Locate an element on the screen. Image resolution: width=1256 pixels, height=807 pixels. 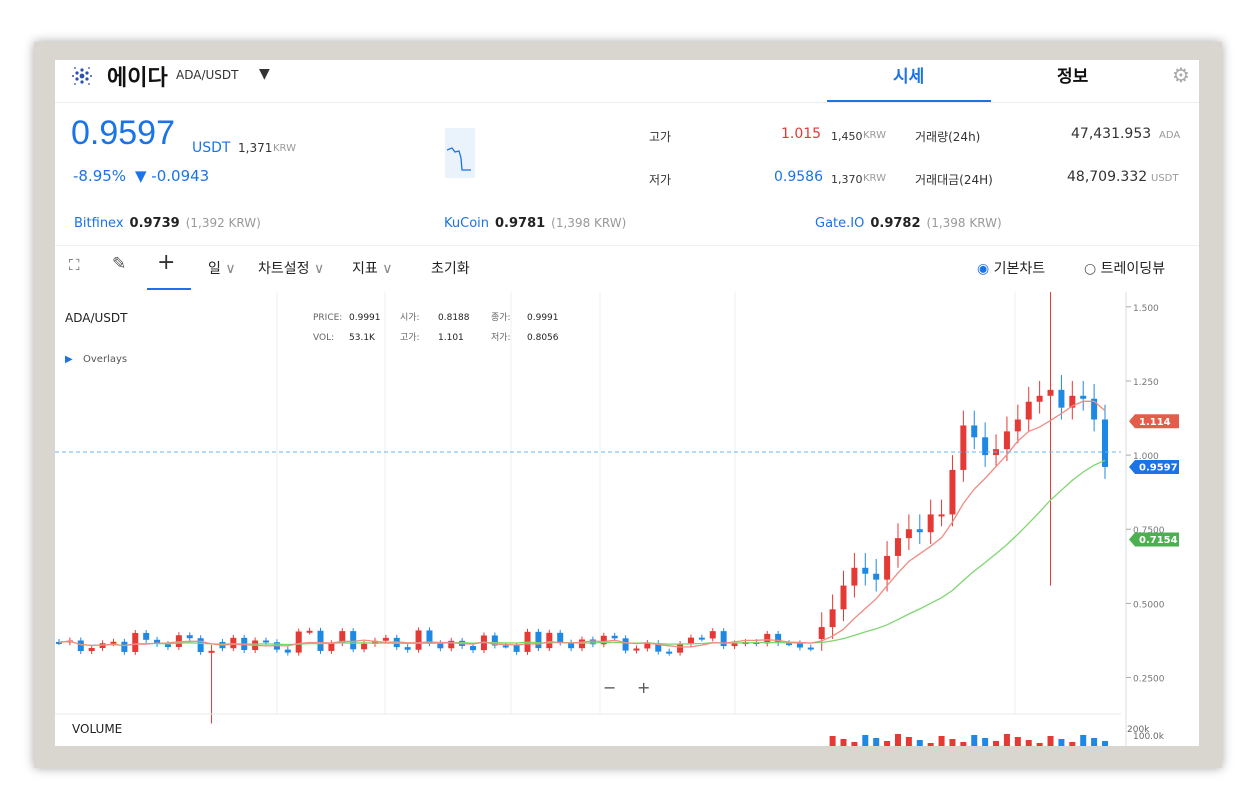
radio-basic-chart: ◉ 기본차트 is located at coordinates (1011, 268).